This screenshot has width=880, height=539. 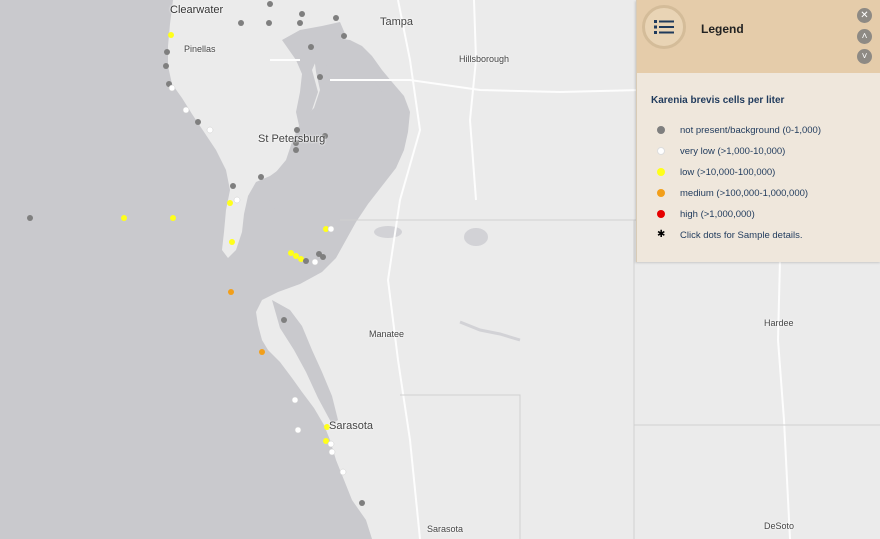 I want to click on asterisk-icon: ✱, so click(x=661, y=234).